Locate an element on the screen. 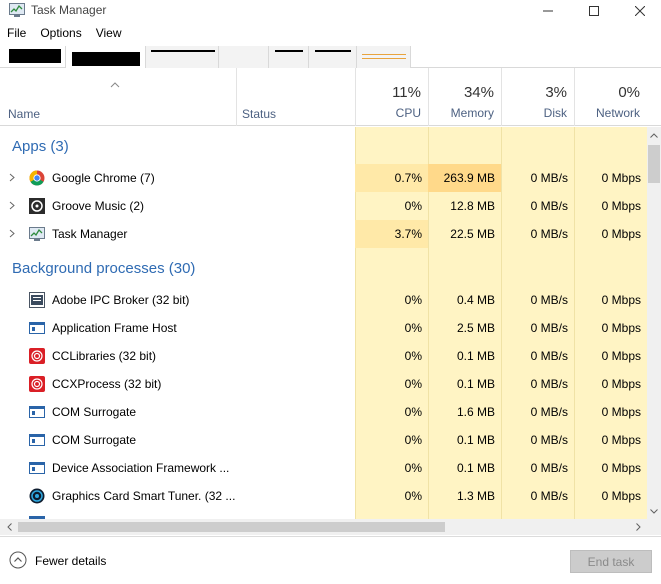 The height and width of the screenshot is (584, 661). menu-view: View is located at coordinates (109, 34).